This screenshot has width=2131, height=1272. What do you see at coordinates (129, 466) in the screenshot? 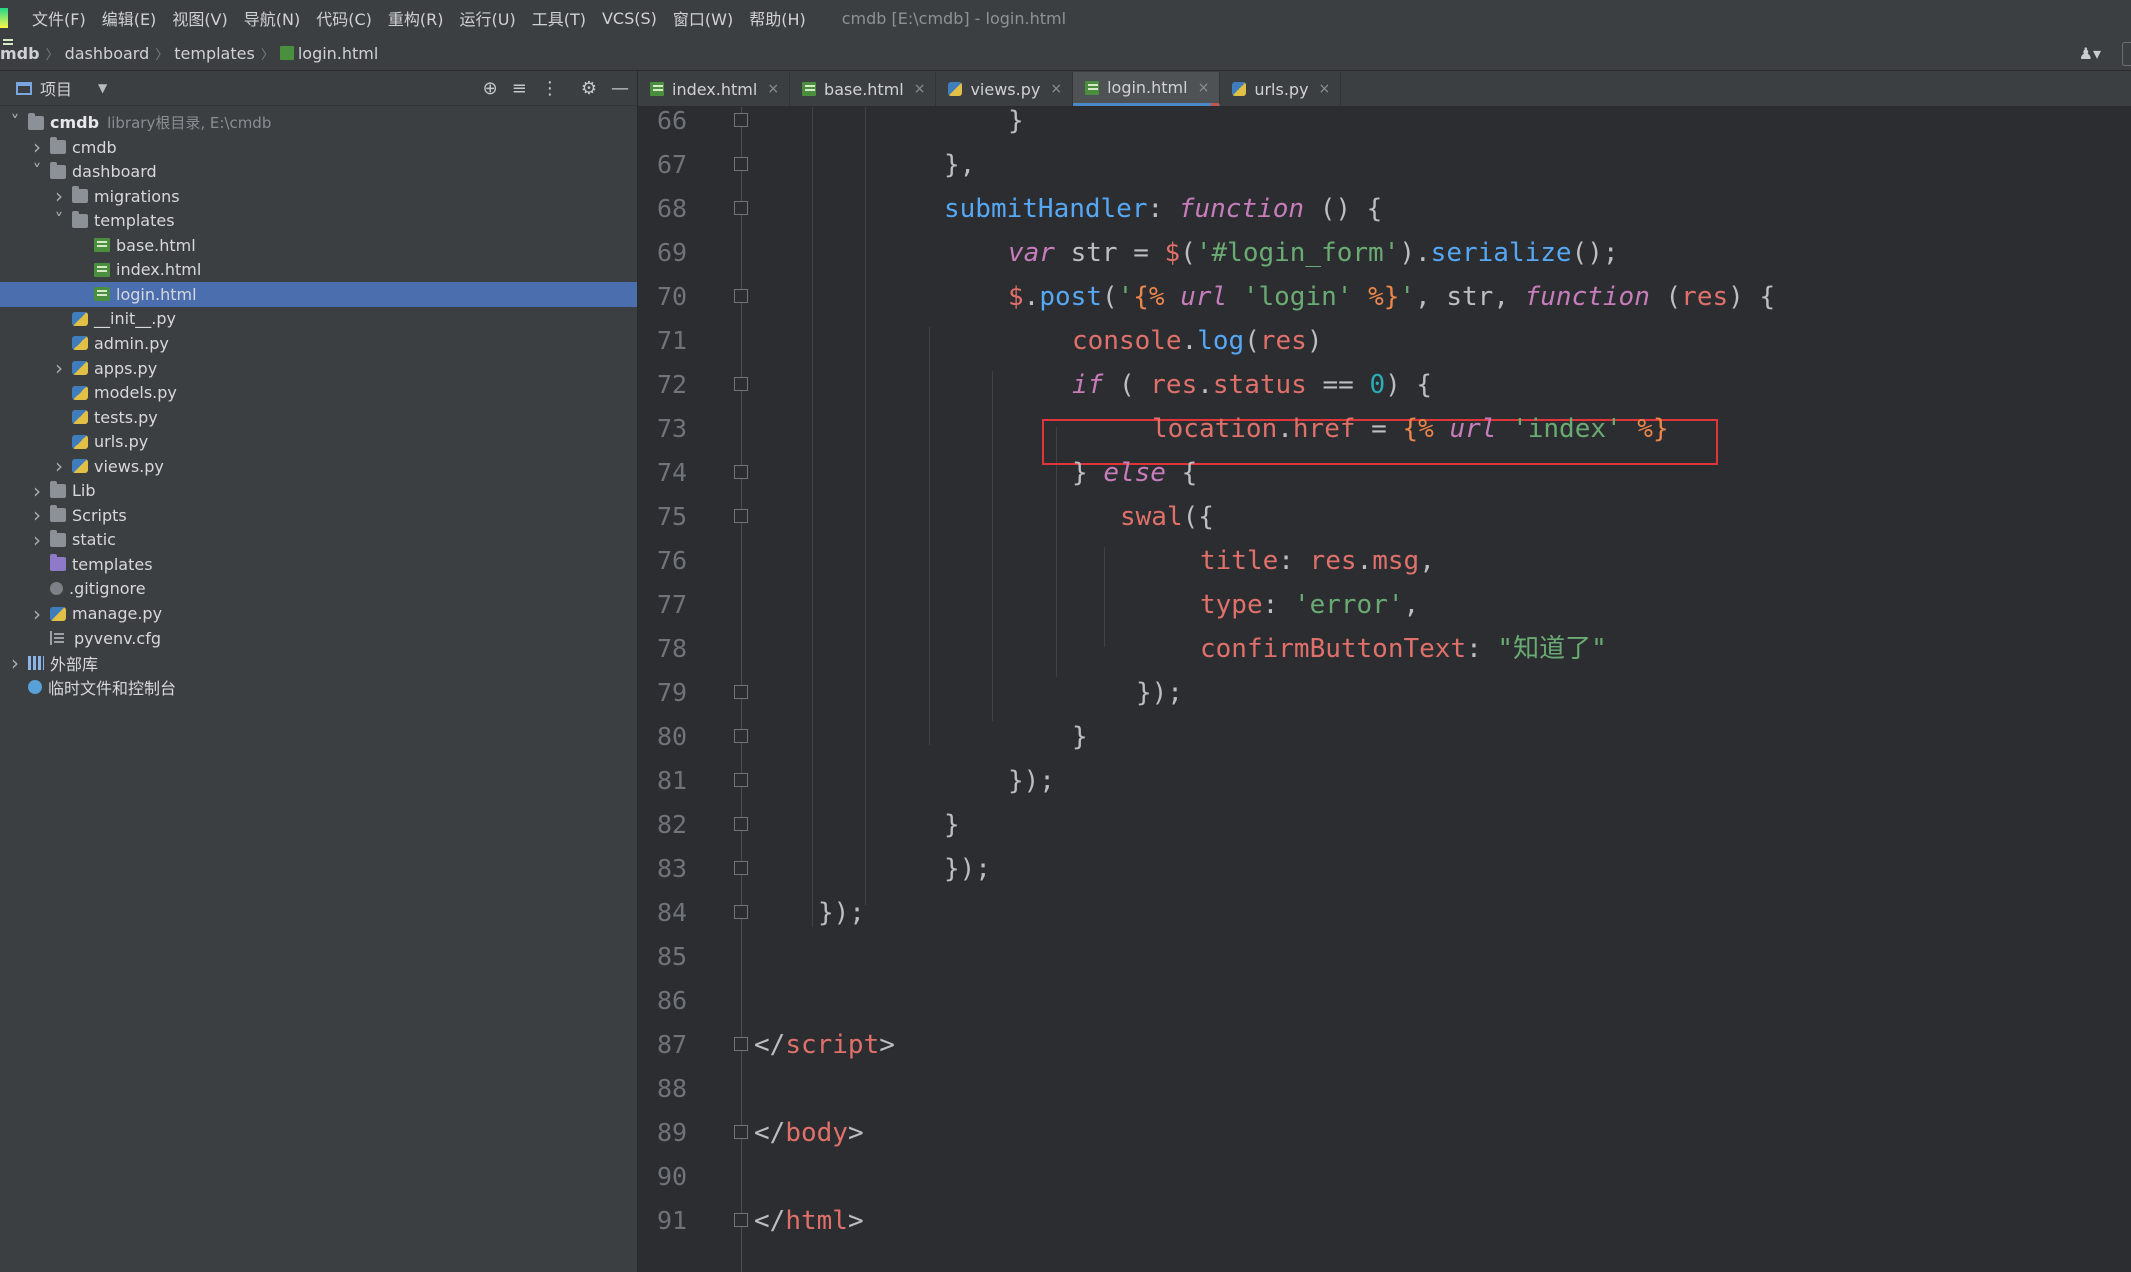
I see `tree-item-label: views.py` at bounding box center [129, 466].